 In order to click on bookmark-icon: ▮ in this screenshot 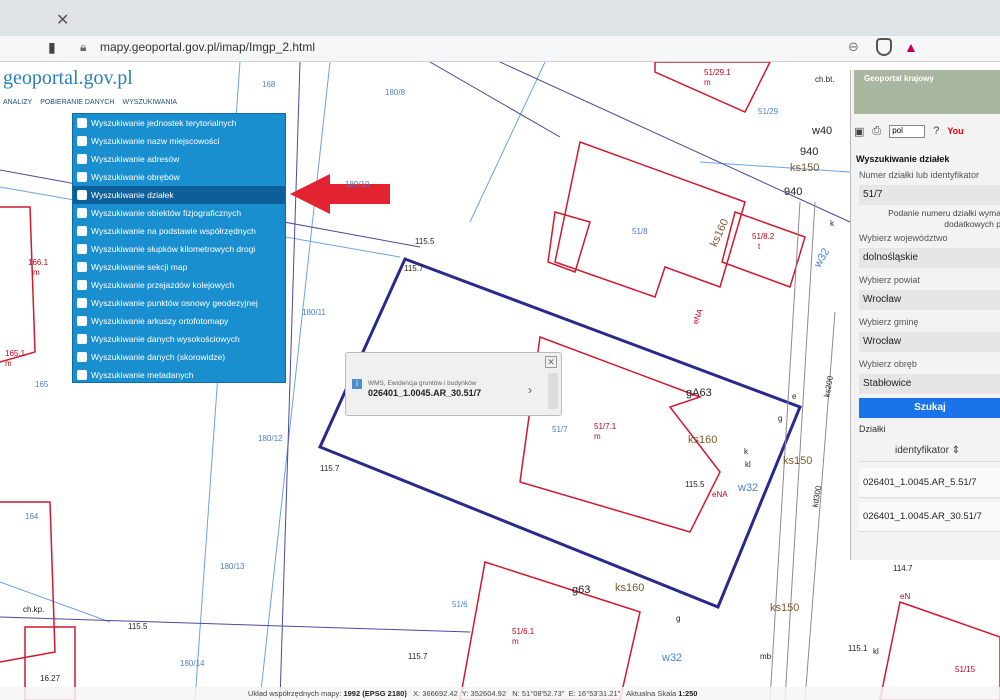, I will do `click(52, 47)`.